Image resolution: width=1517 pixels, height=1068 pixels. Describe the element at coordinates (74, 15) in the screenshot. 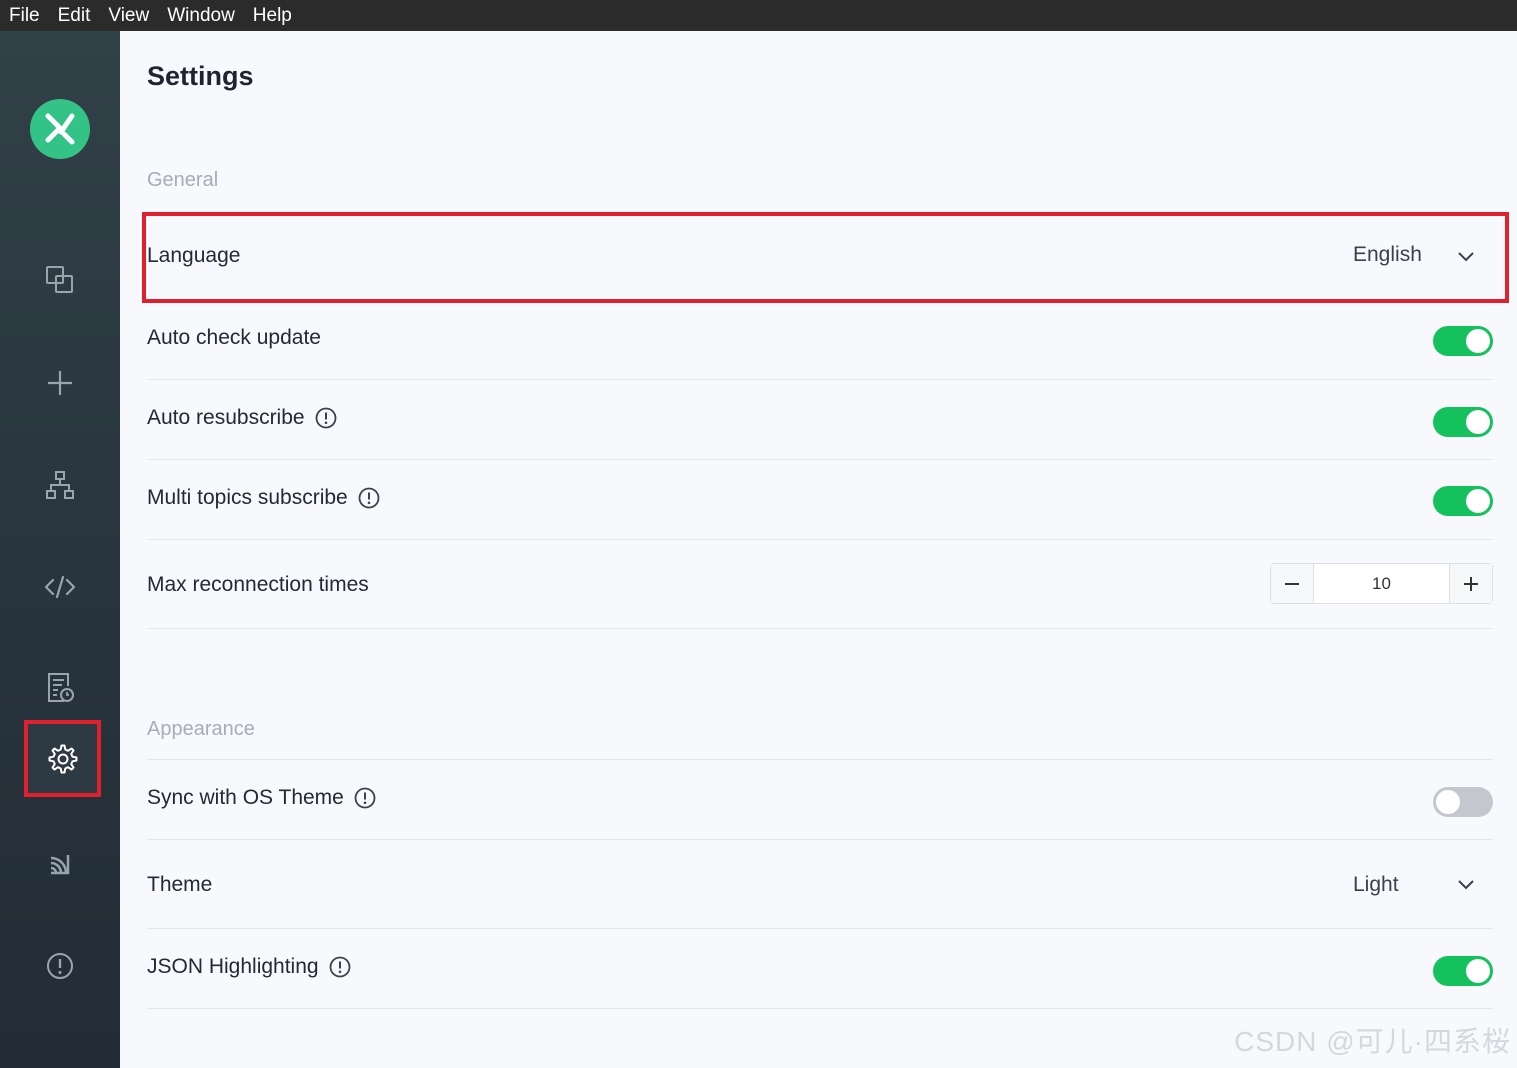

I see `menu-edit: Edit` at that location.